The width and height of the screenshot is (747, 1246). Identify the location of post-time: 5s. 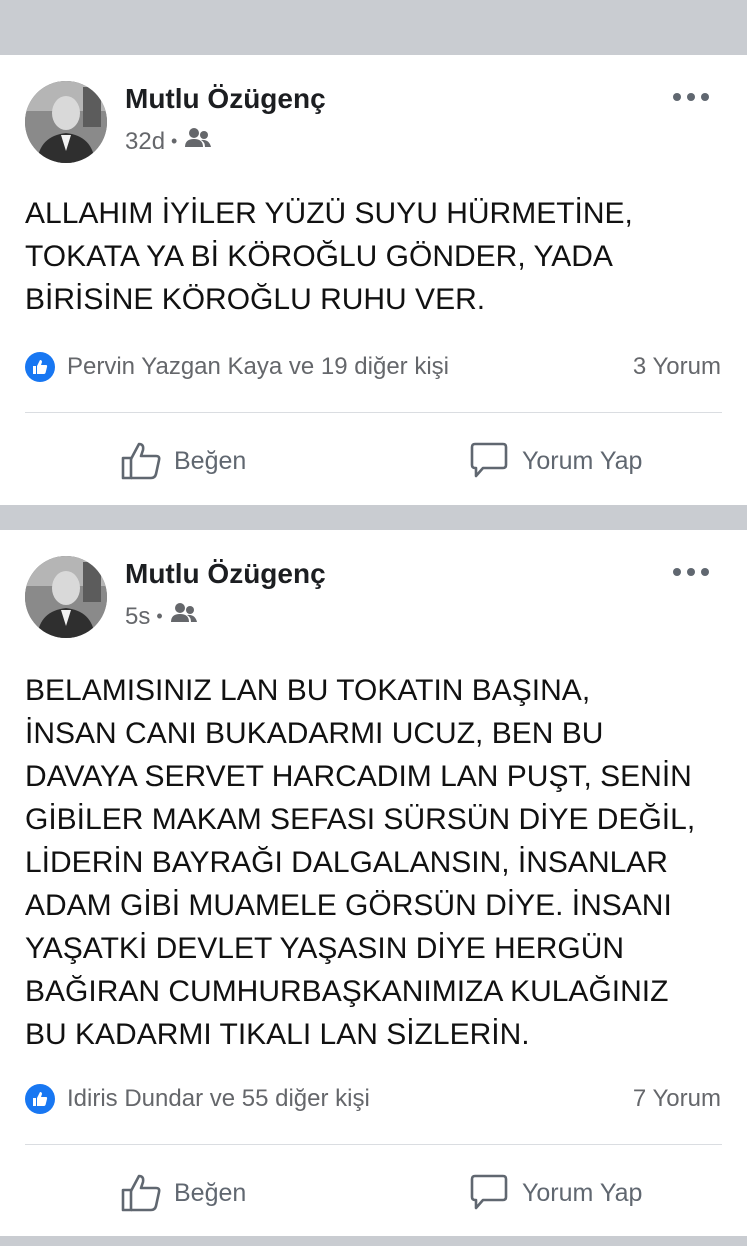
(137, 617).